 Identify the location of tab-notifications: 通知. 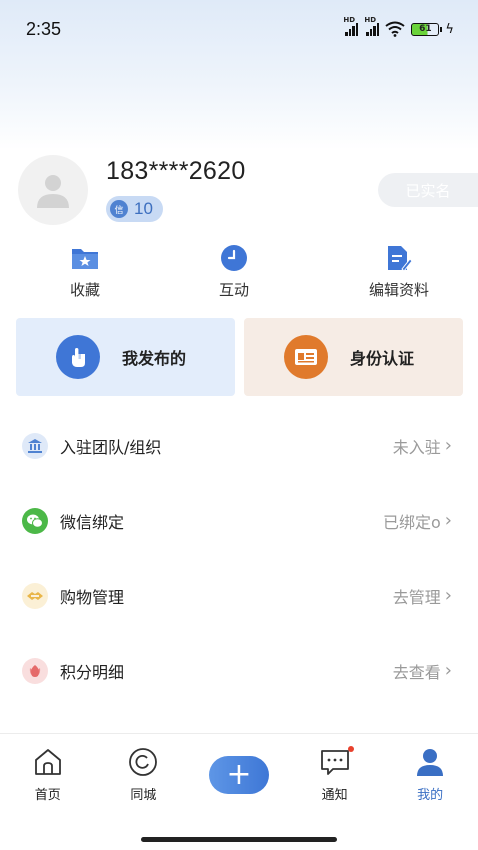
(335, 773).